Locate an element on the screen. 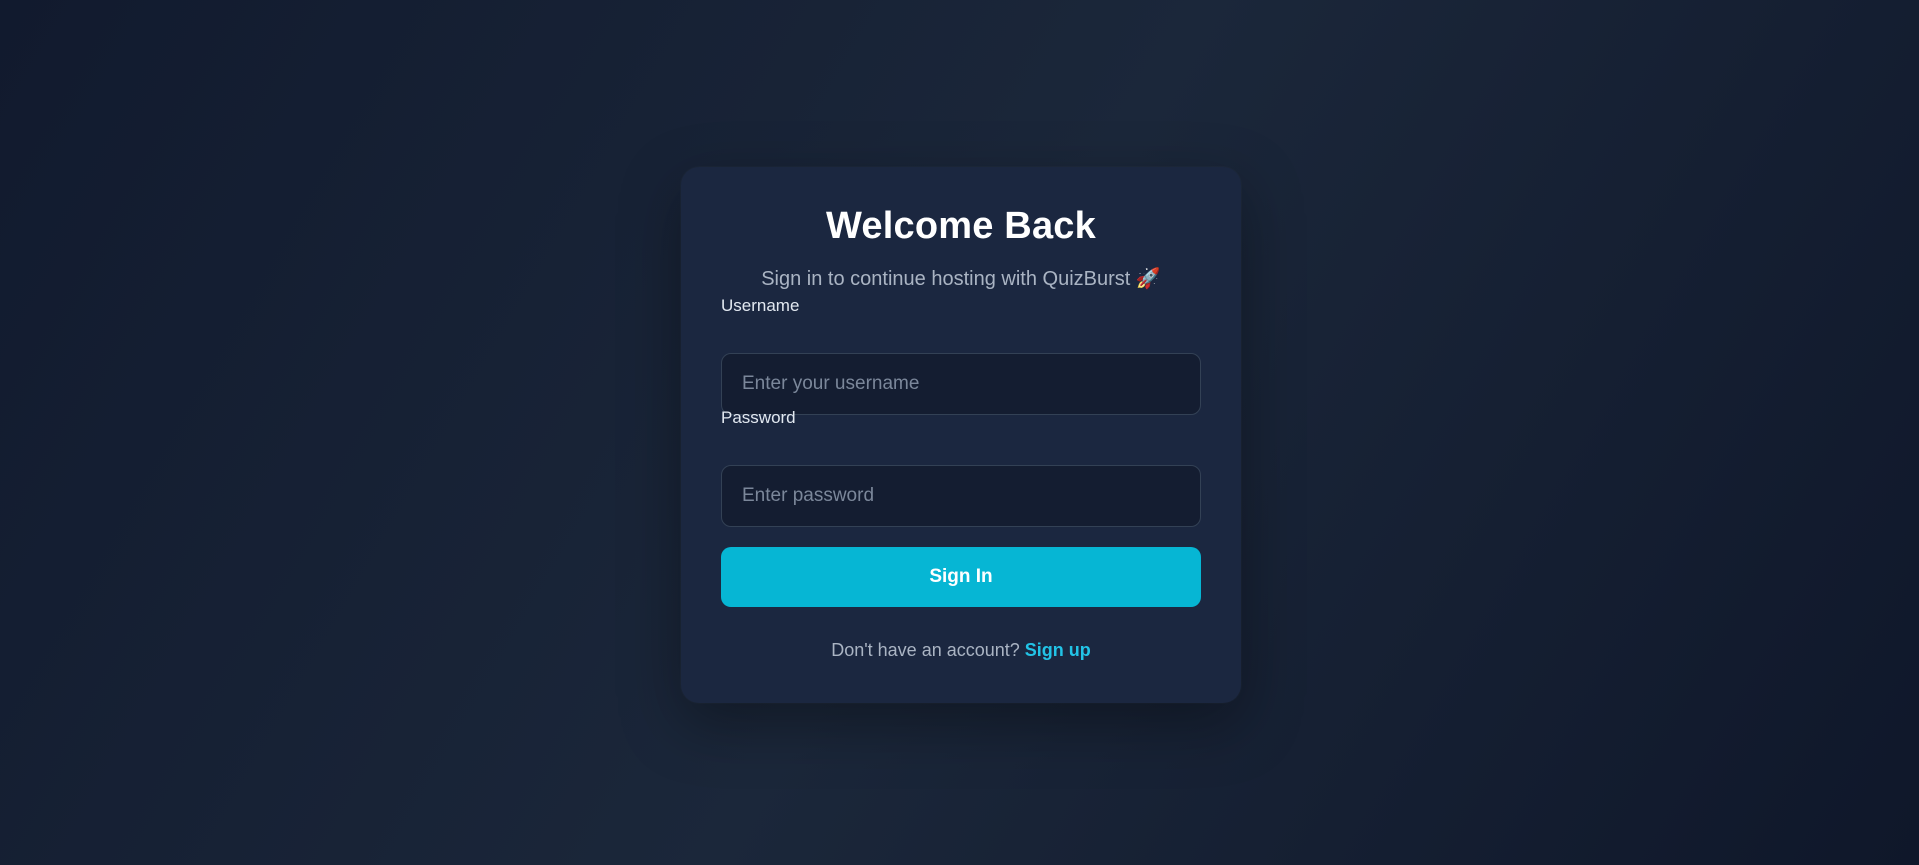 The width and height of the screenshot is (1919, 865). password-label: Password is located at coordinates (758, 417).